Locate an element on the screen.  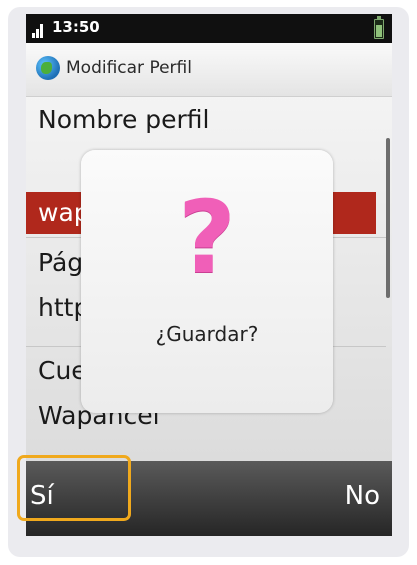
battery-icon is located at coordinates (379, 27).